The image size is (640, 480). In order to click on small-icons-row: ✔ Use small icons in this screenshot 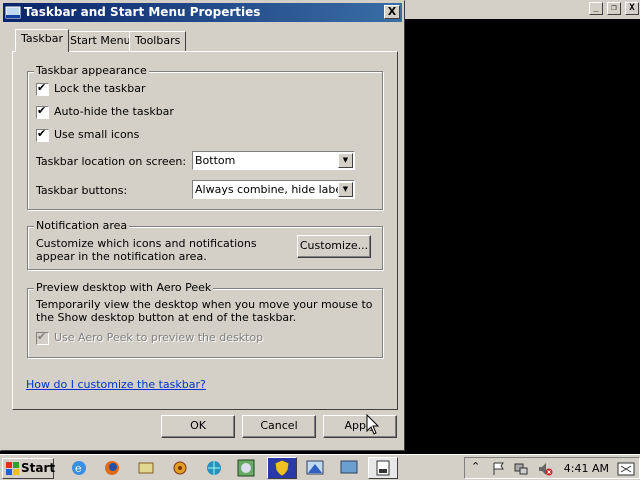, I will do `click(88, 134)`.